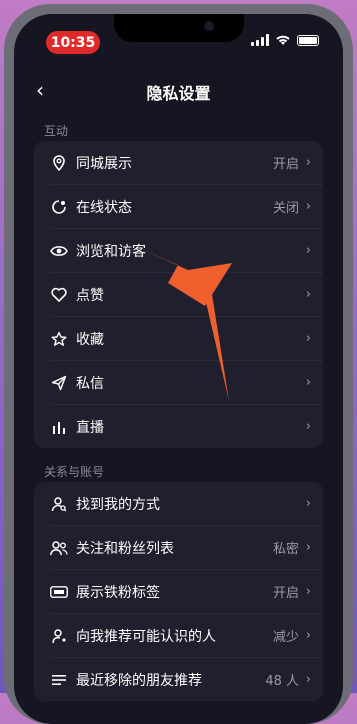 The width and height of the screenshot is (357, 724). What do you see at coordinates (59, 339) in the screenshot?
I see `star-icon` at bounding box center [59, 339].